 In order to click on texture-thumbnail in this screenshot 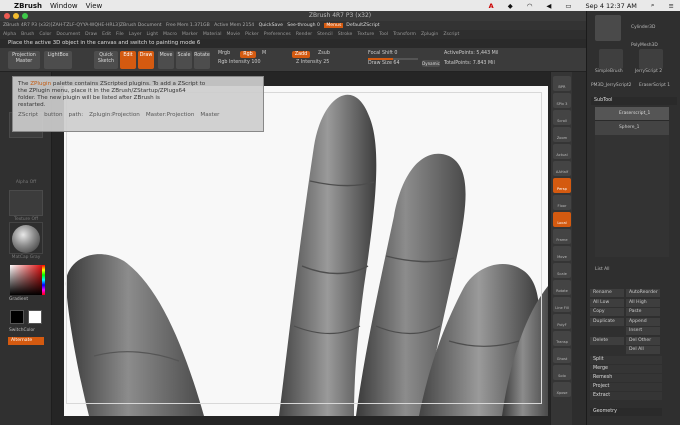, I will do `click(26, 203)`.